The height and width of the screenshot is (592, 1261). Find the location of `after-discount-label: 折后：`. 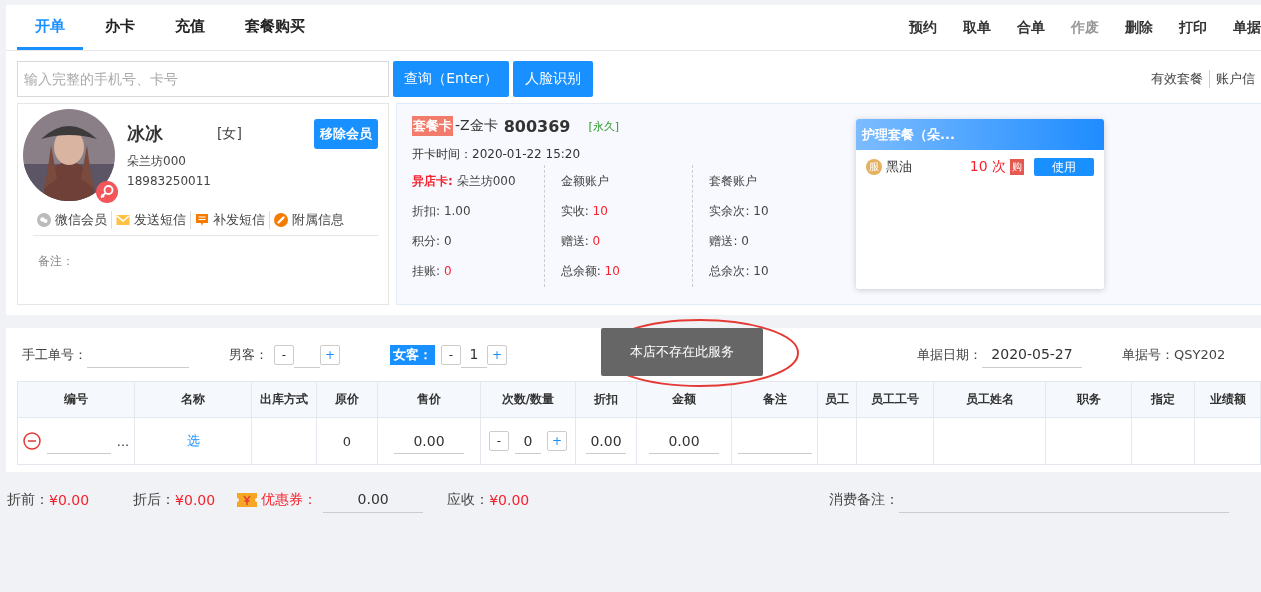

after-discount-label: 折后： is located at coordinates (154, 499).